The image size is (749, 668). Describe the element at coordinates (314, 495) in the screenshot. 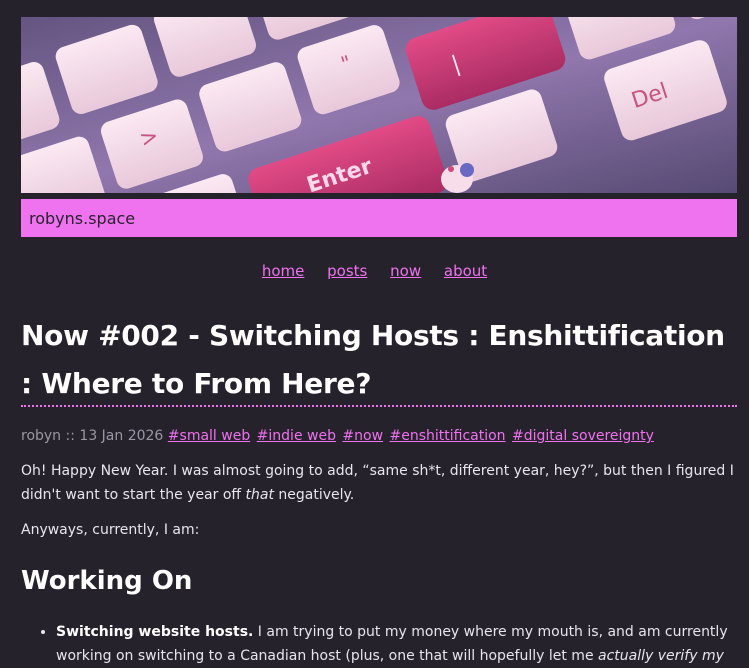

I see `intro-text-end: negatively.` at that location.